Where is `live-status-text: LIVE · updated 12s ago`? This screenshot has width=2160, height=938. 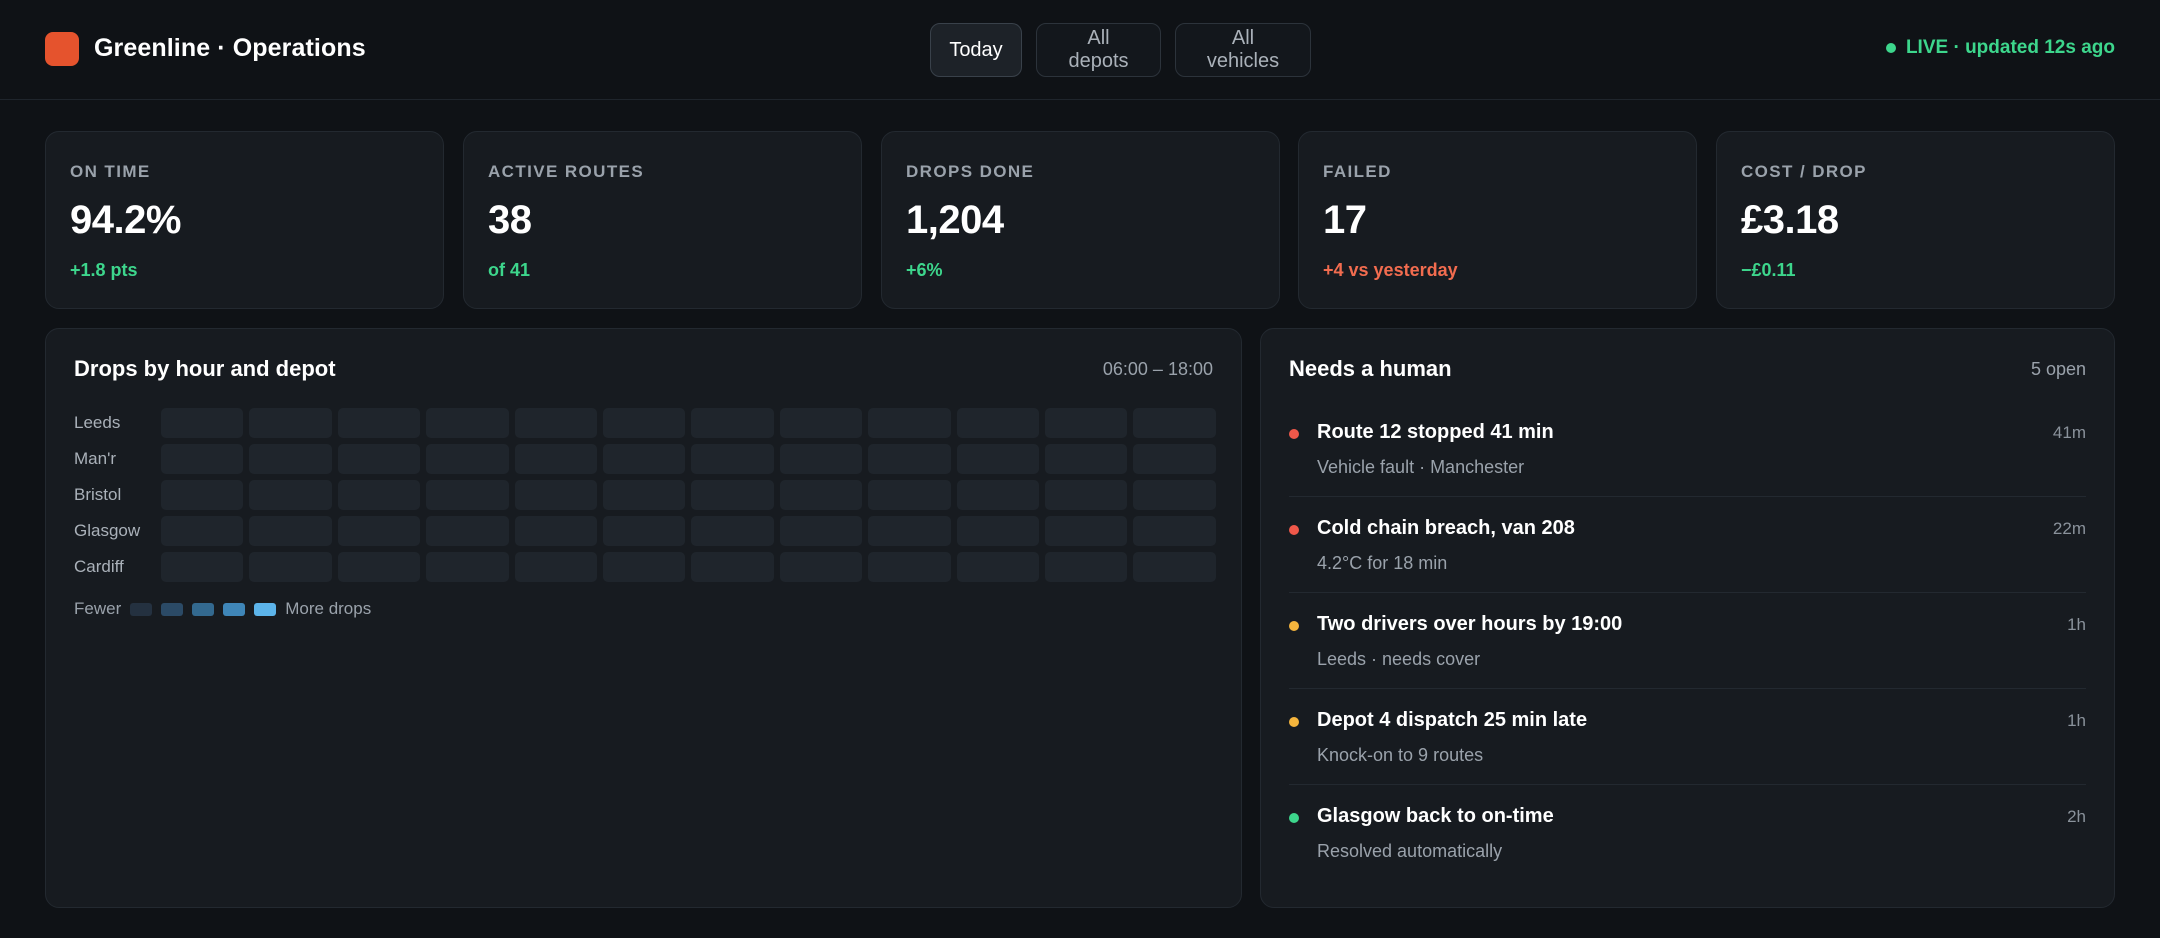
live-status-text: LIVE · updated 12s ago is located at coordinates (2010, 47).